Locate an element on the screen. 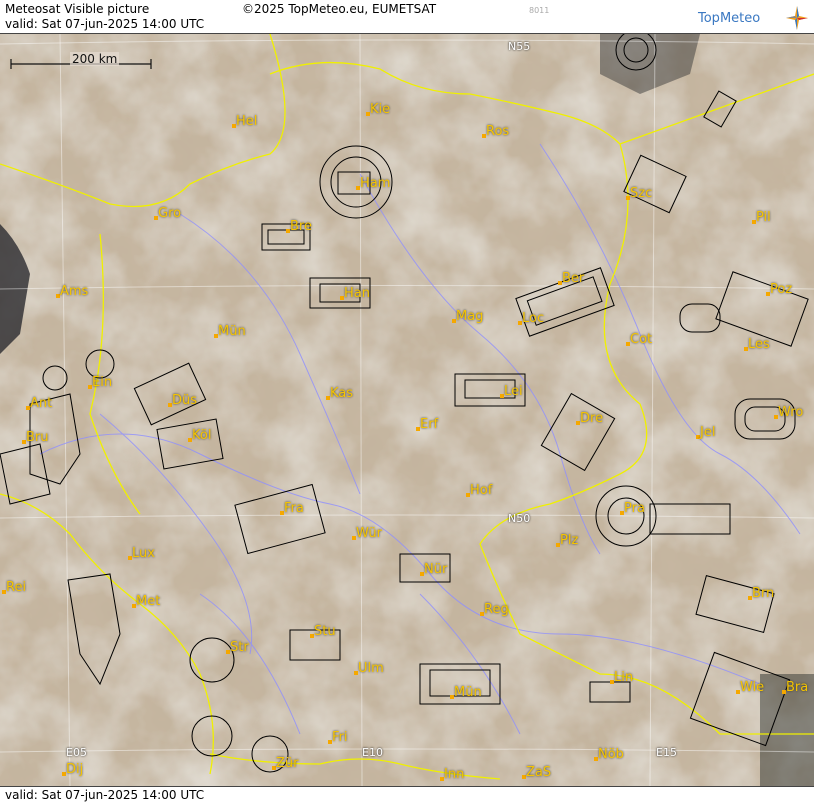 This screenshot has height=802, width=814. grid-label-e05: E05 is located at coordinates (76, 752).